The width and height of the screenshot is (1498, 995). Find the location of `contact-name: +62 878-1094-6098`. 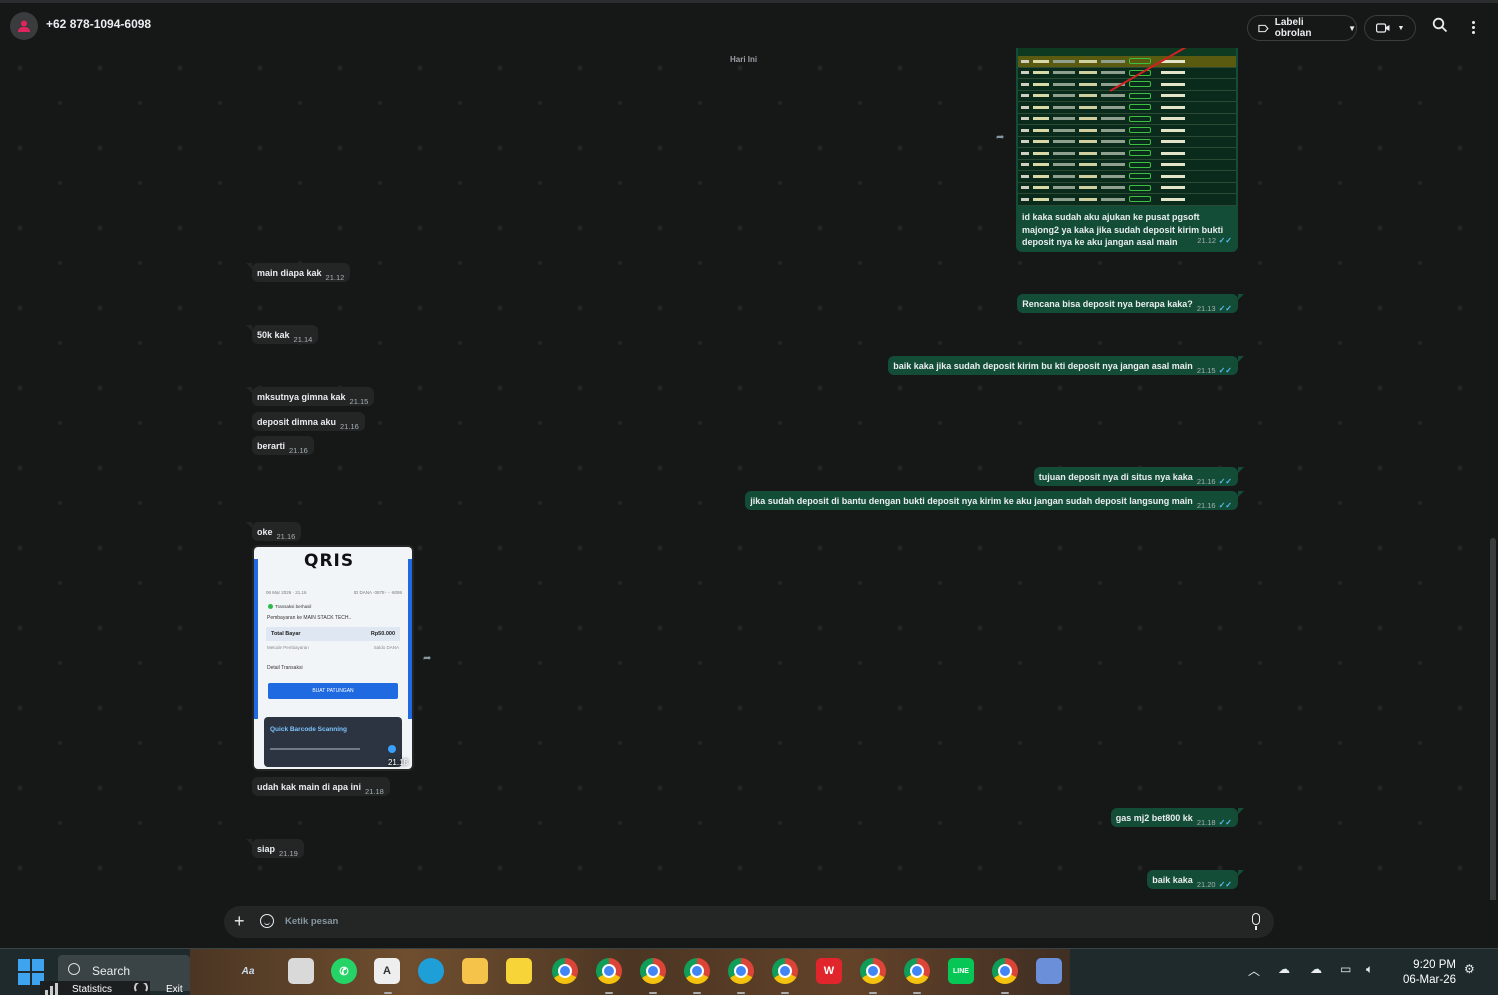

contact-name: +62 878-1094-6098 is located at coordinates (98, 24).